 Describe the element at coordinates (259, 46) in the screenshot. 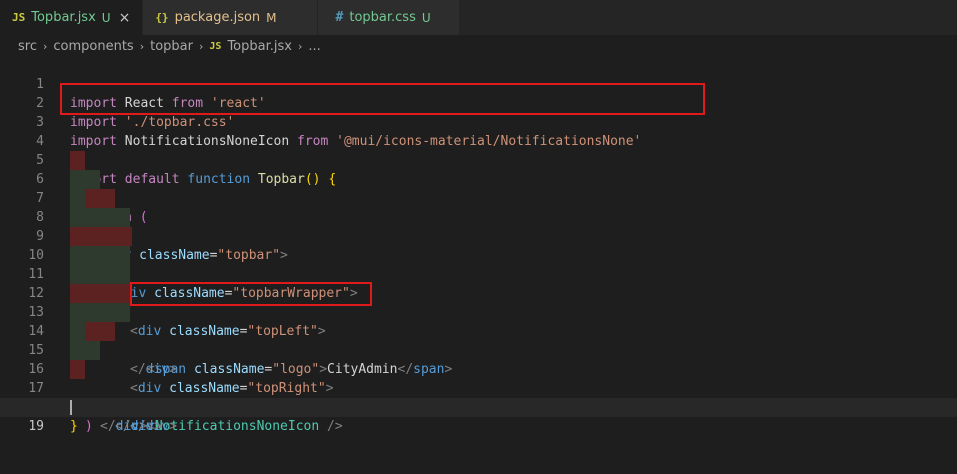

I see `breadcrumb-item-file: Topbar.jsx` at that location.